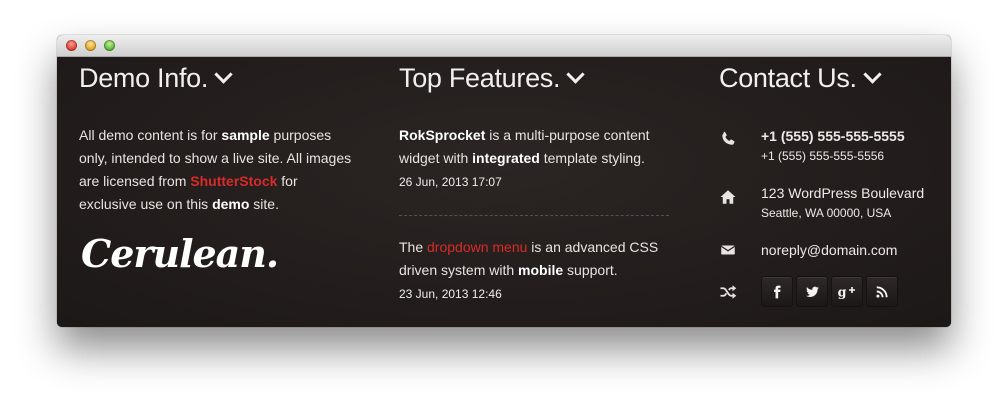 The height and width of the screenshot is (407, 1008). I want to click on facebook-button, so click(777, 291).